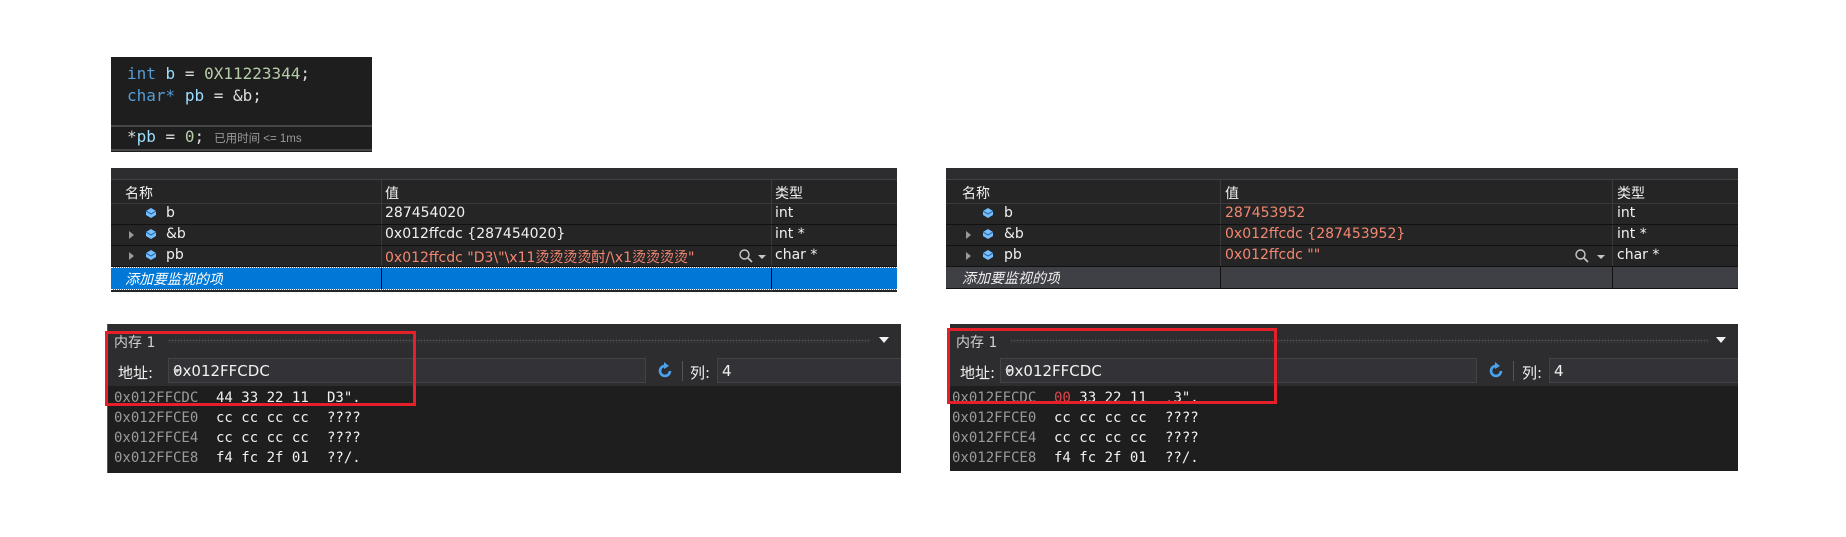 Image resolution: width=1846 pixels, height=537 pixels. What do you see at coordinates (132, 136) in the screenshot?
I see `deref-operator: *` at bounding box center [132, 136].